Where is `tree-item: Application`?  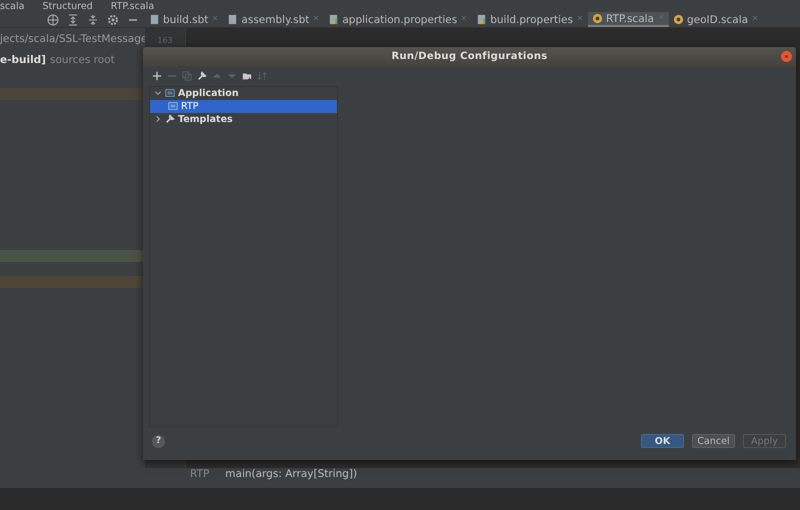
tree-item: Application is located at coordinates (243, 93).